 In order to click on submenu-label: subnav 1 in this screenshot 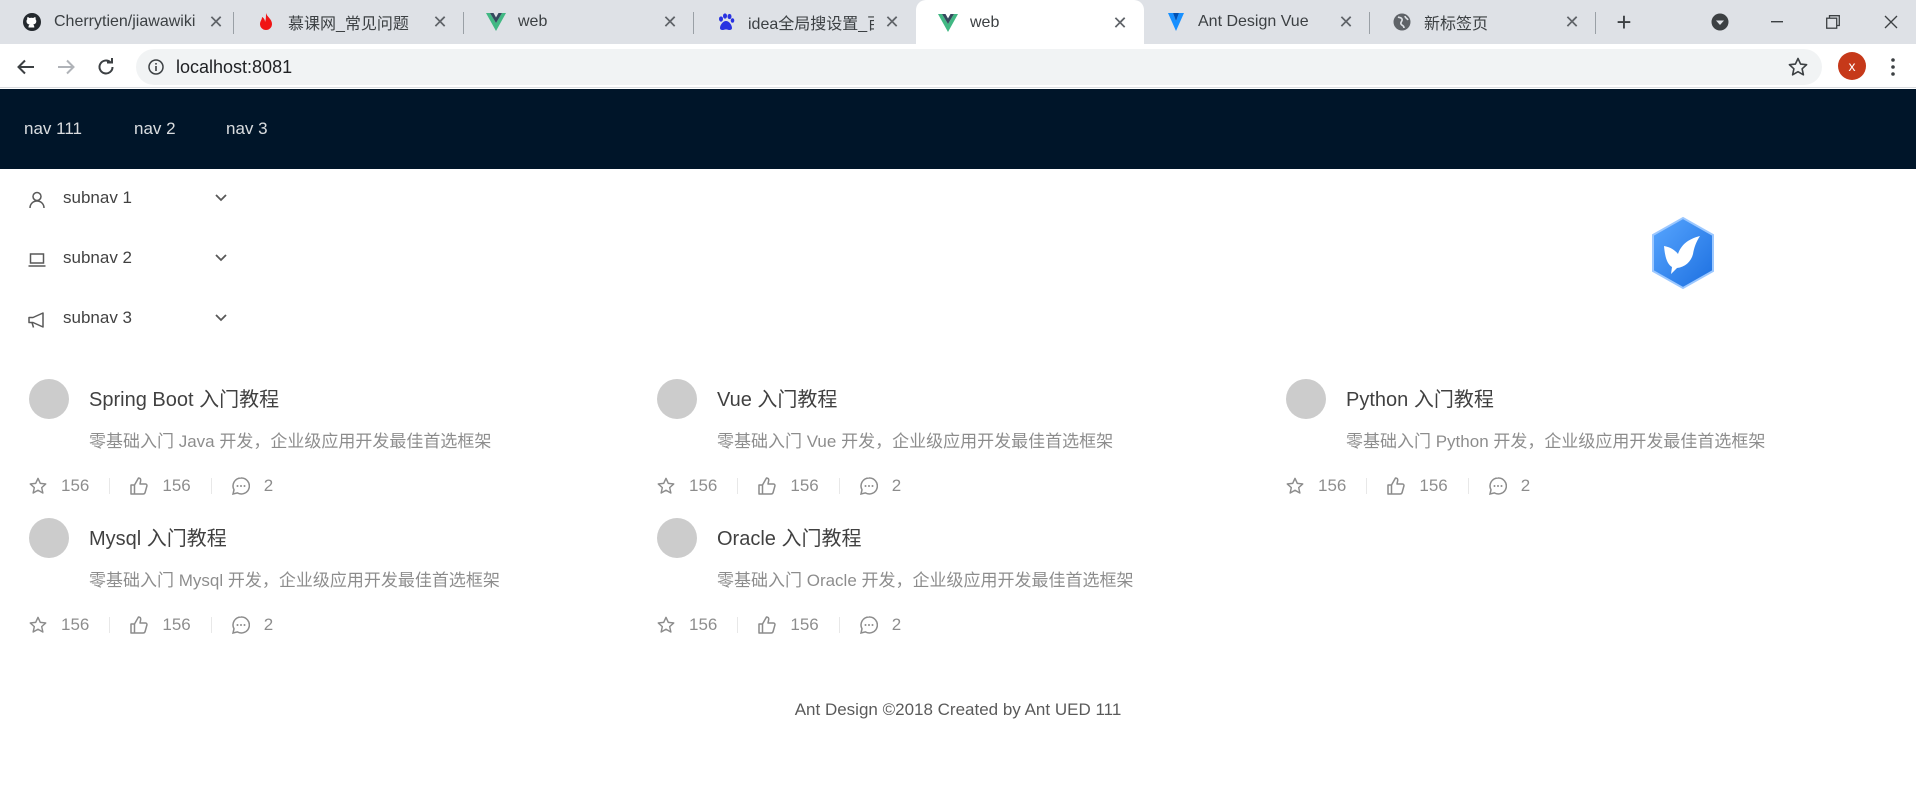, I will do `click(97, 197)`.